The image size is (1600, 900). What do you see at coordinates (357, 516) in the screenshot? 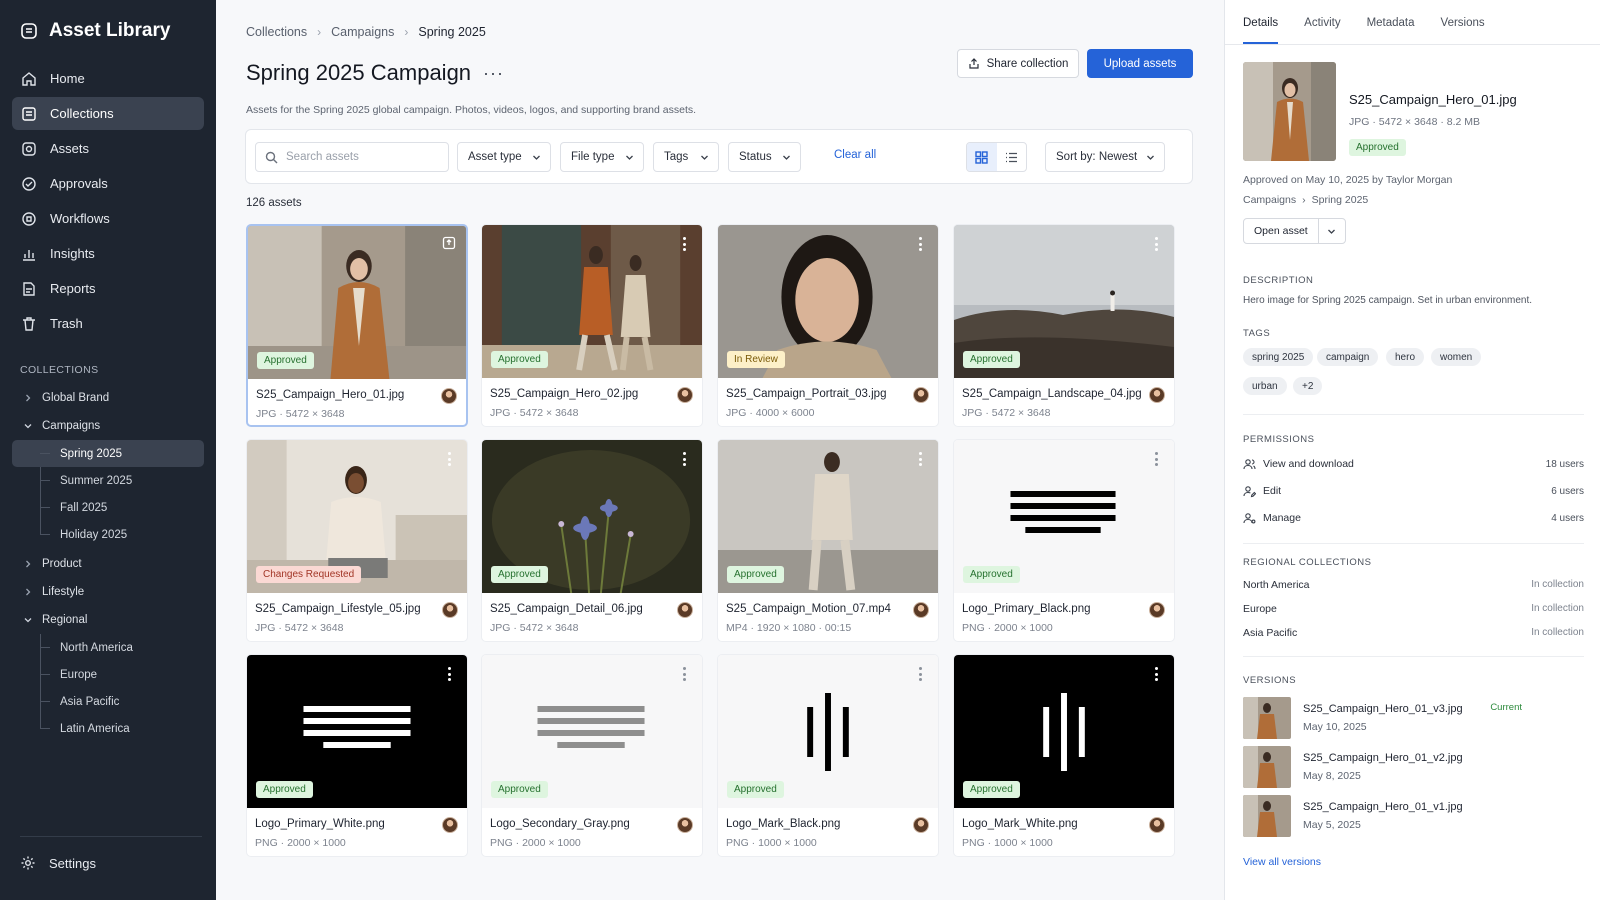
I see `asset-thumbnail: Changes Requested` at bounding box center [357, 516].